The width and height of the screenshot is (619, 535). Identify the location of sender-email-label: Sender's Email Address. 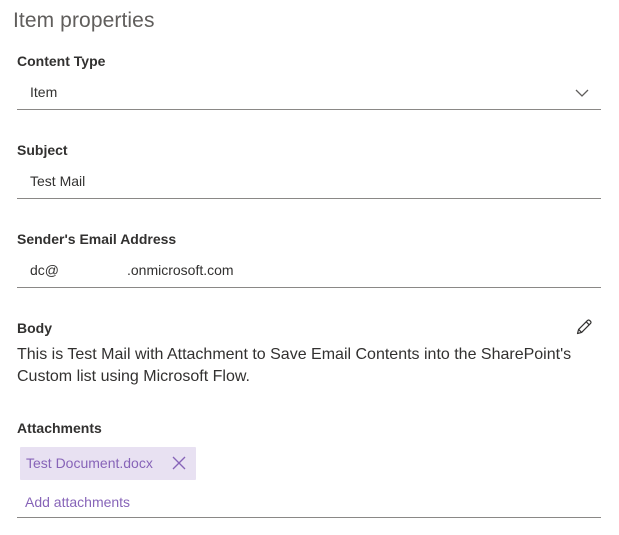
(97, 239).